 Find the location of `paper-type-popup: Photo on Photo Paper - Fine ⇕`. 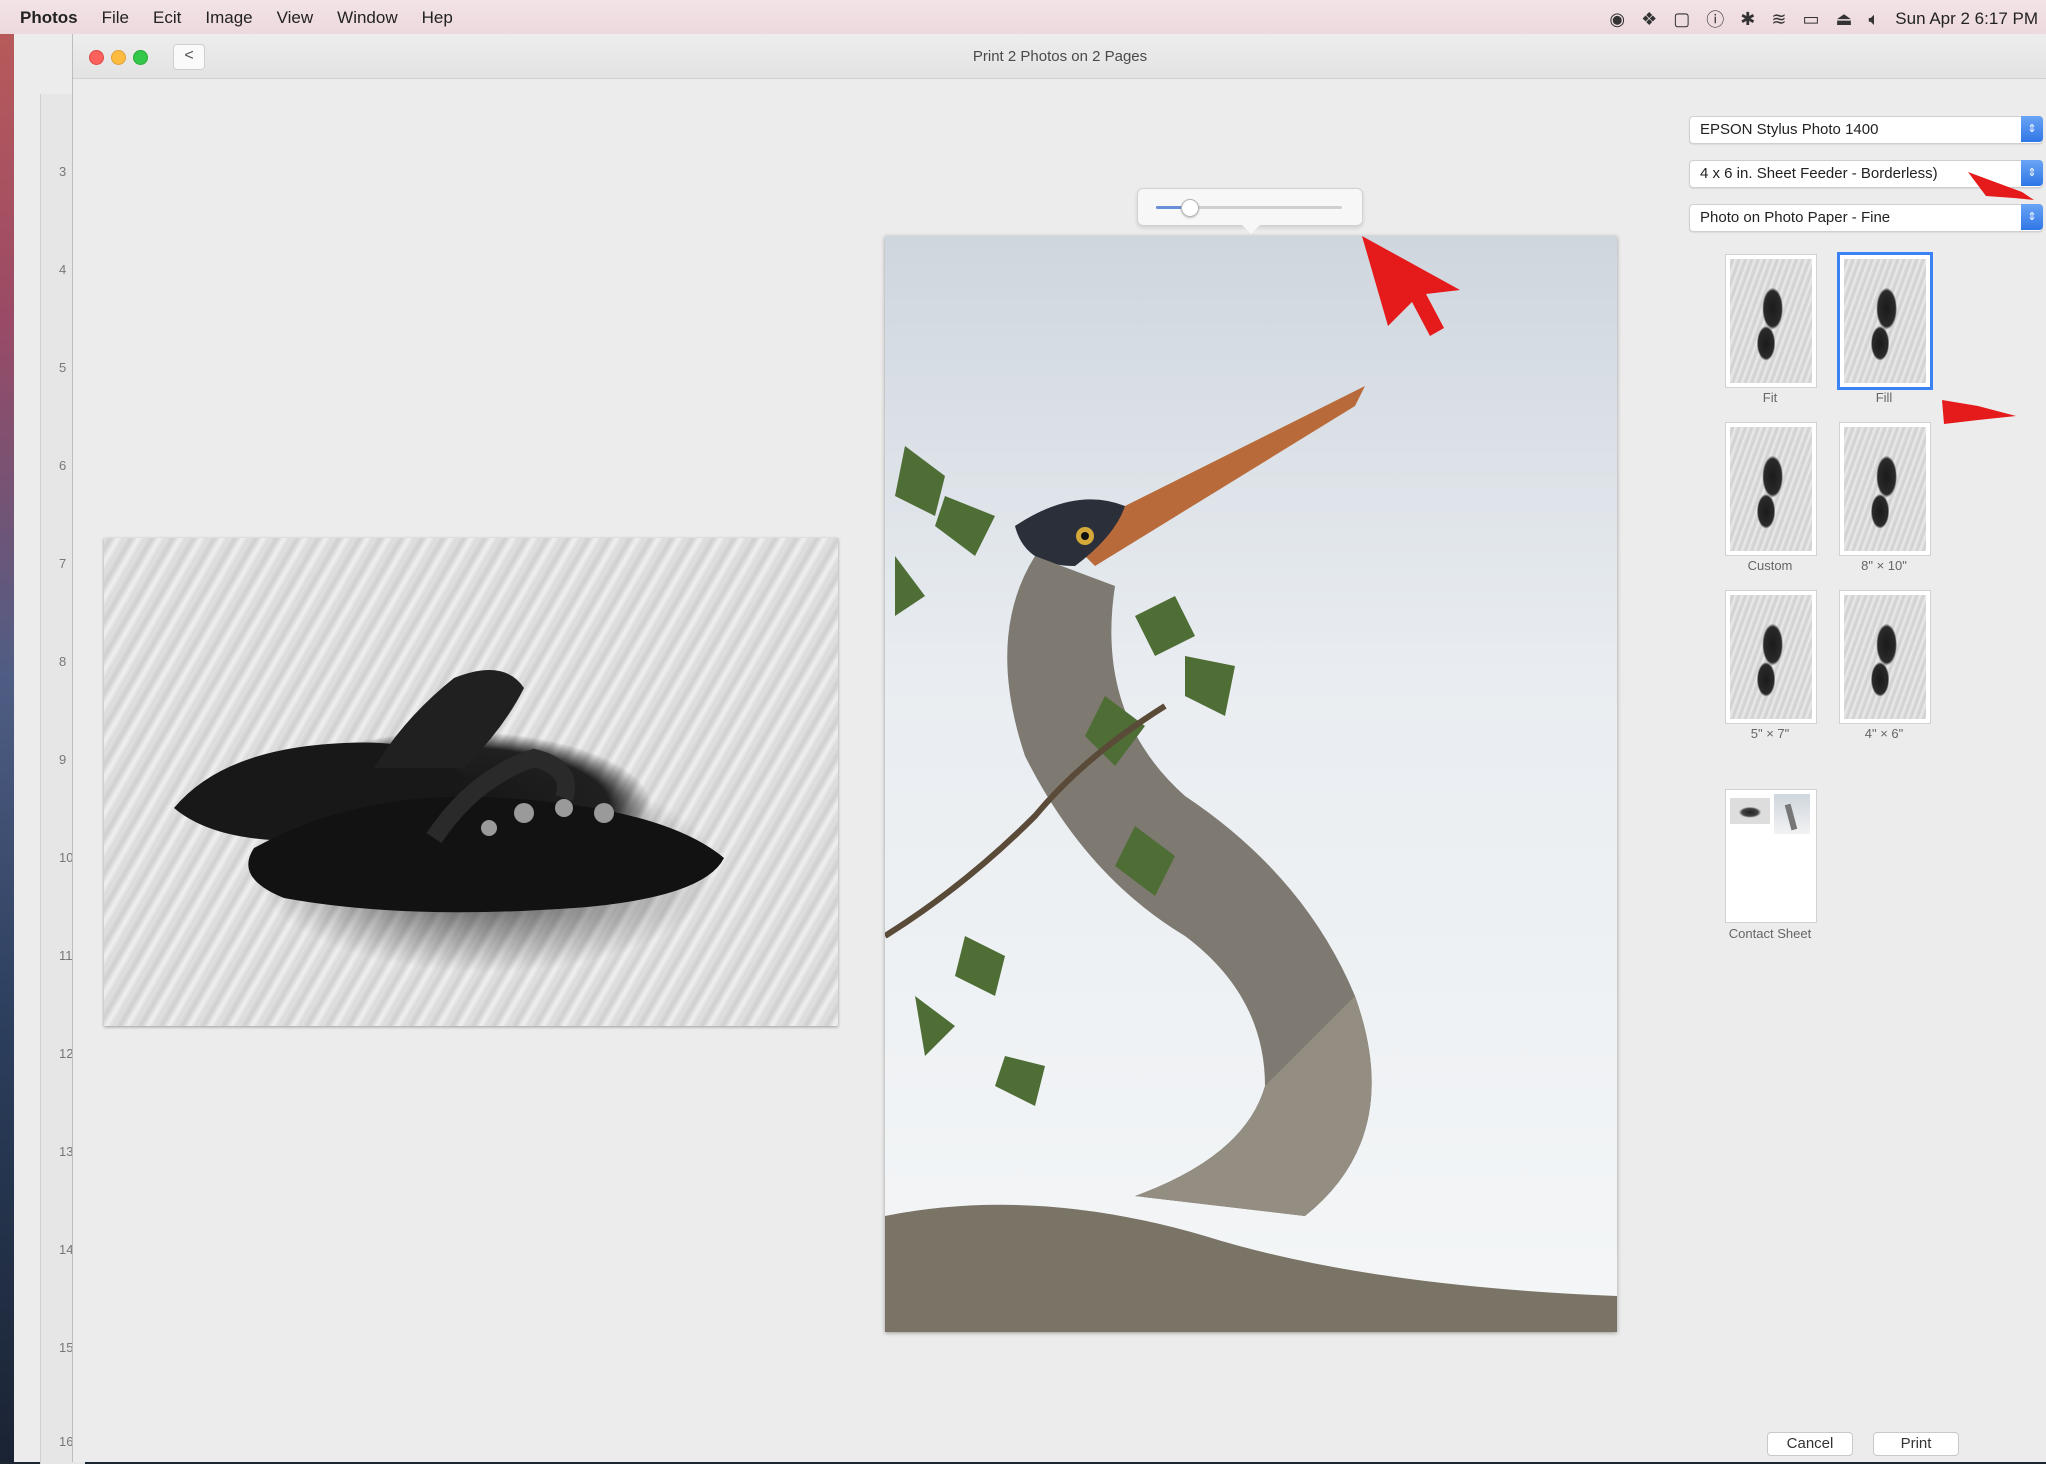

paper-type-popup: Photo on Photo Paper - Fine ⇕ is located at coordinates (1866, 218).